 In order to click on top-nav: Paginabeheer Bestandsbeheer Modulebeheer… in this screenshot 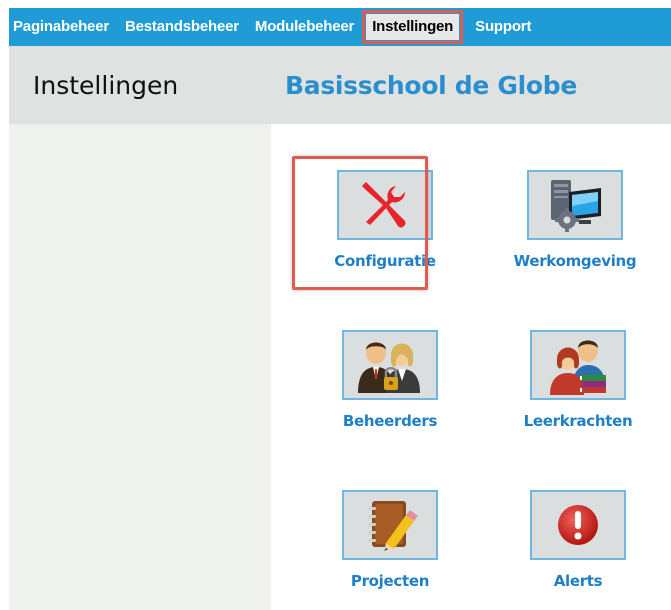, I will do `click(340, 27)`.